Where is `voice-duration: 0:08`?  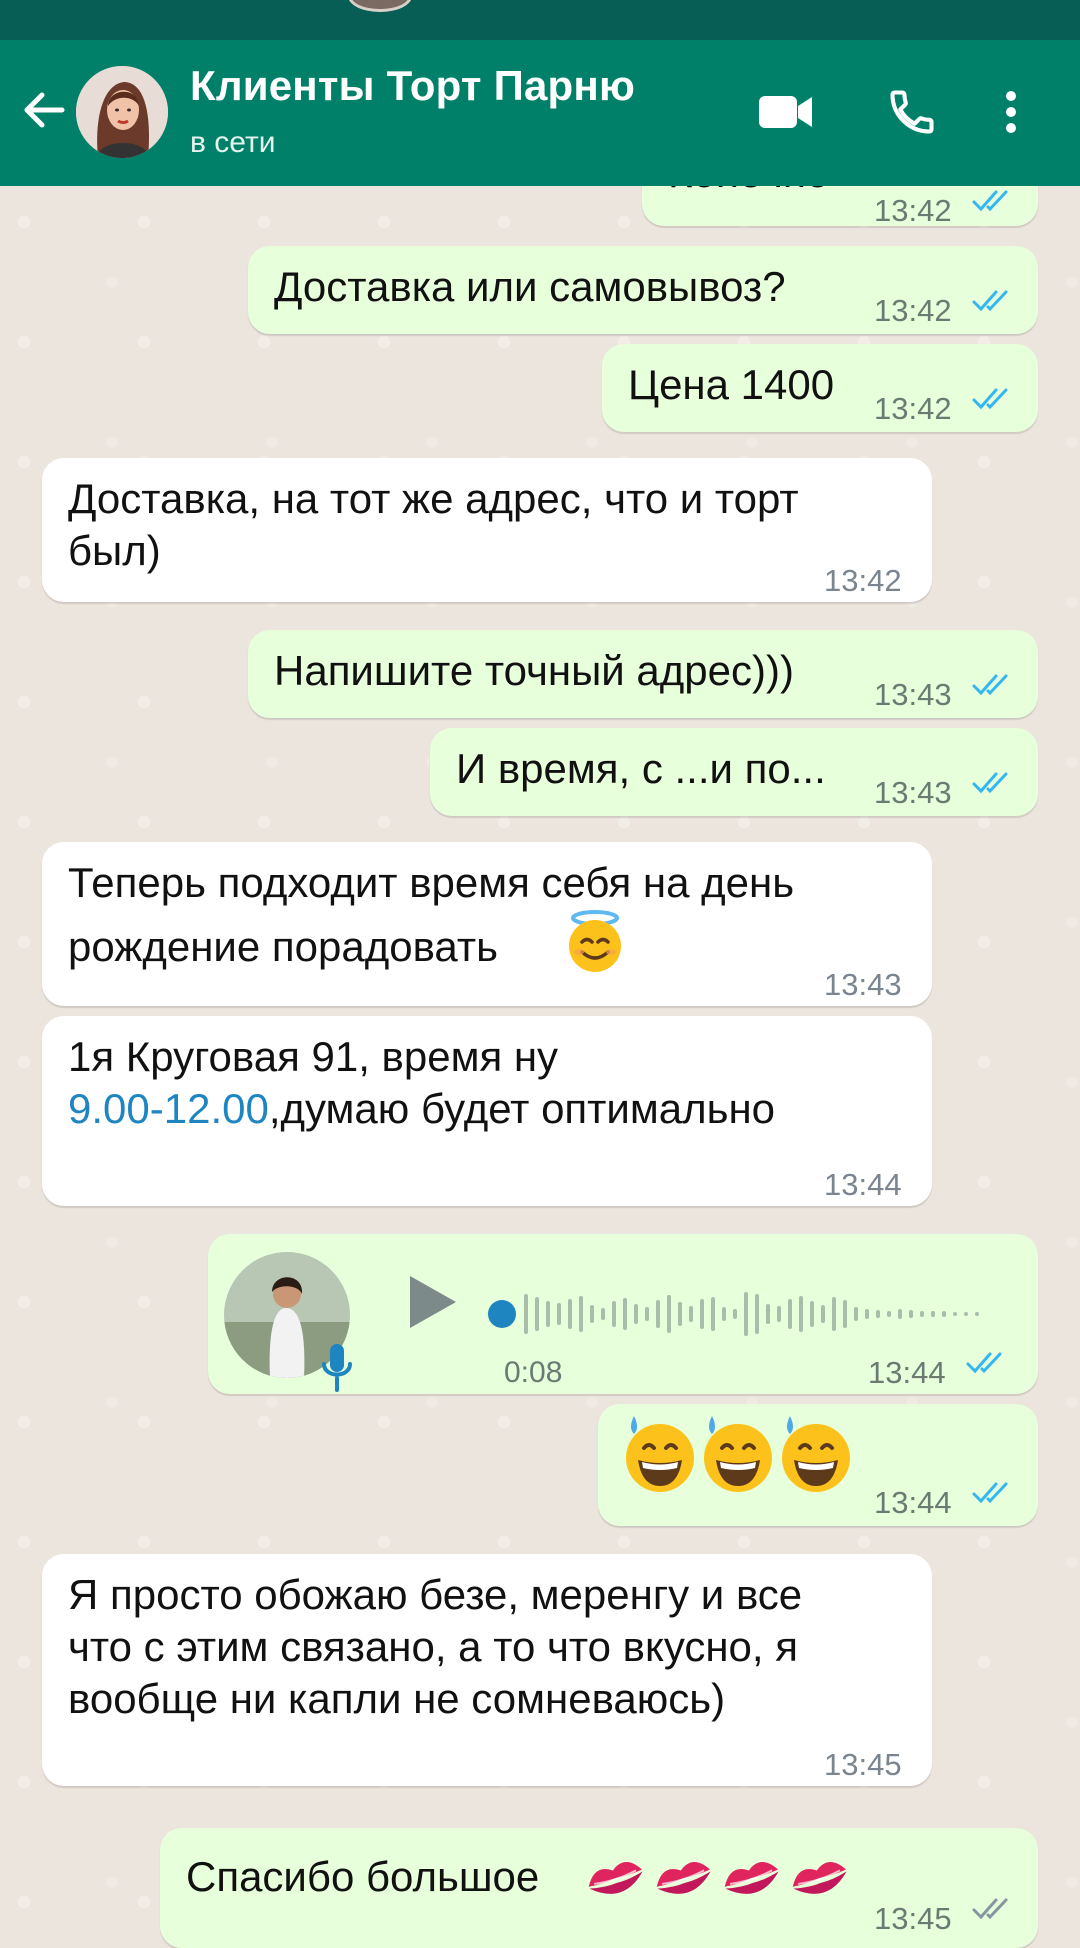
voice-duration: 0:08 is located at coordinates (533, 1372).